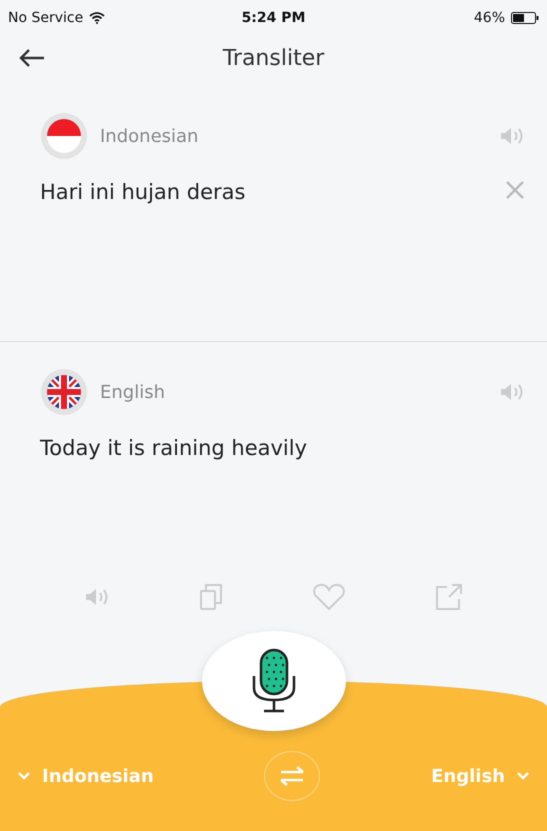 The image size is (547, 831). I want to click on screen-title: Transliter, so click(274, 58).